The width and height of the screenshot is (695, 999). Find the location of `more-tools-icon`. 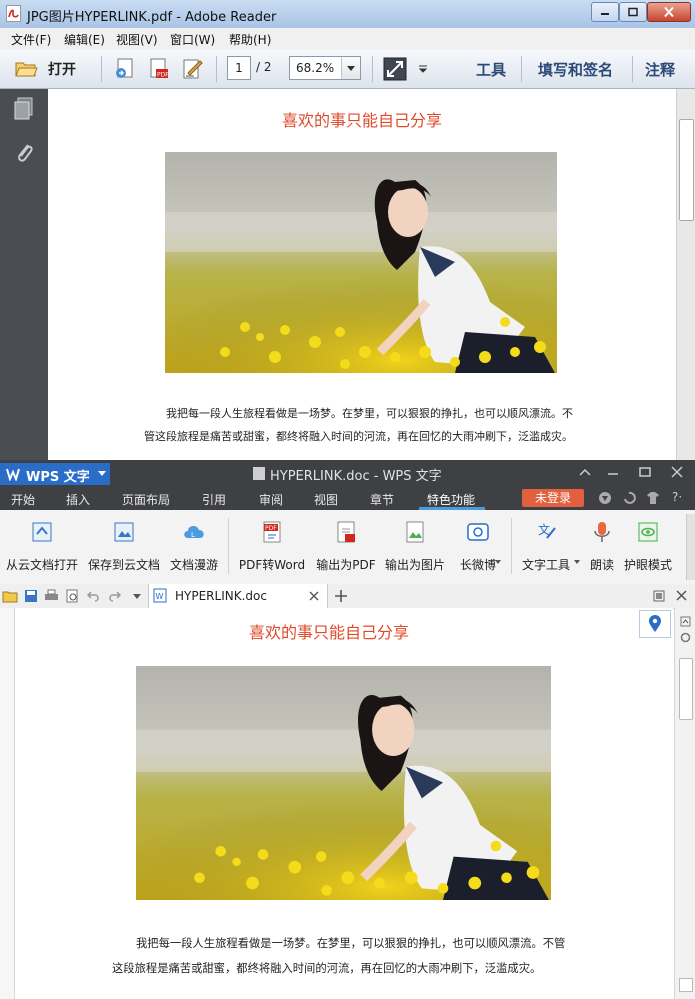

more-tools-icon is located at coordinates (423, 69).